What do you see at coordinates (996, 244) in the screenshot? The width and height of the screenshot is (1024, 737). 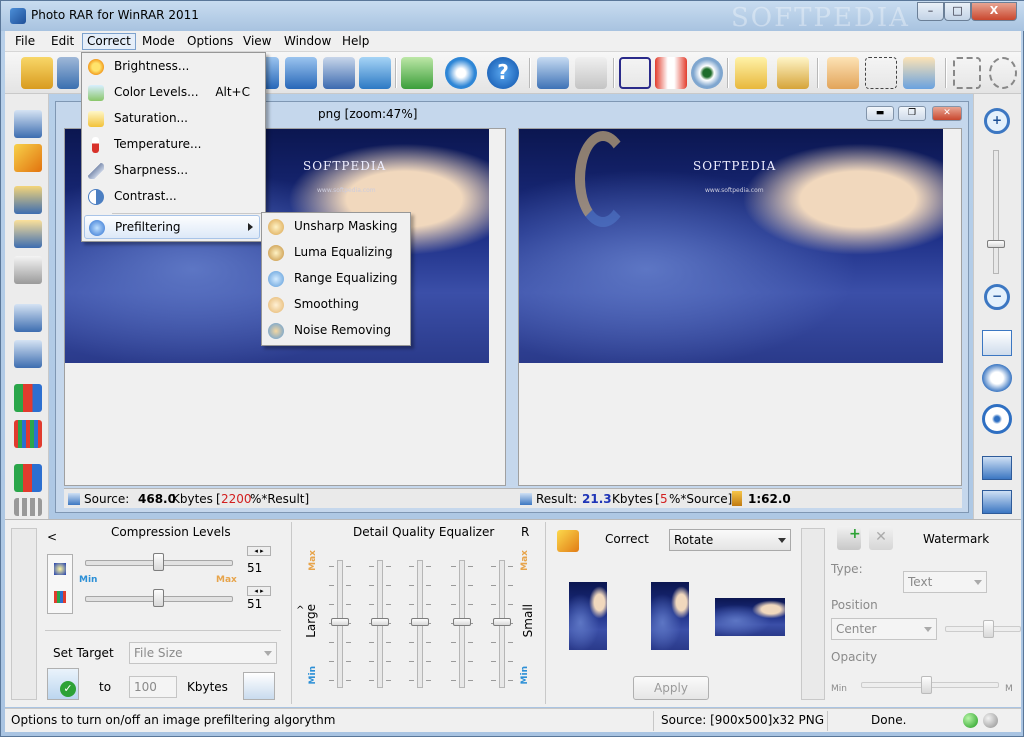 I see `zoom-slider-thumb` at bounding box center [996, 244].